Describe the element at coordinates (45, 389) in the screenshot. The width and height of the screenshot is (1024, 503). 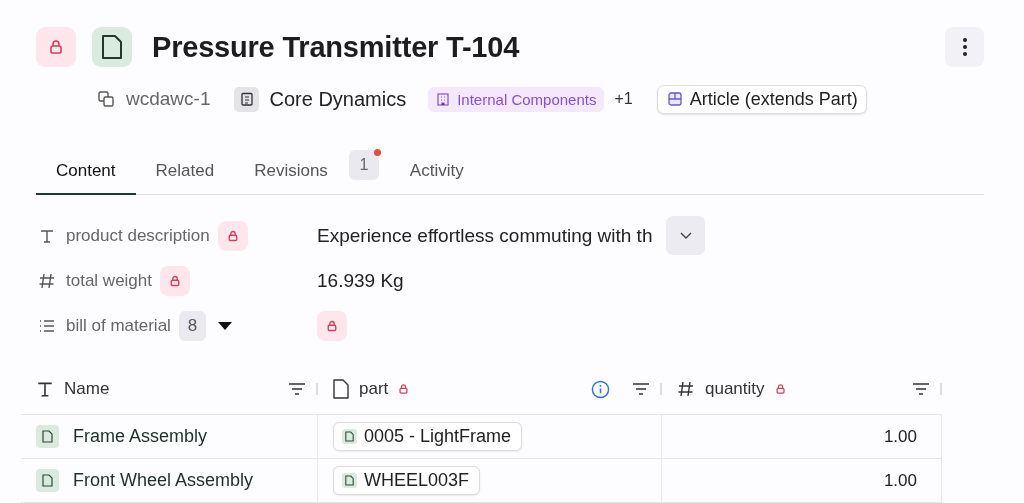
I see `text-type-icon` at that location.